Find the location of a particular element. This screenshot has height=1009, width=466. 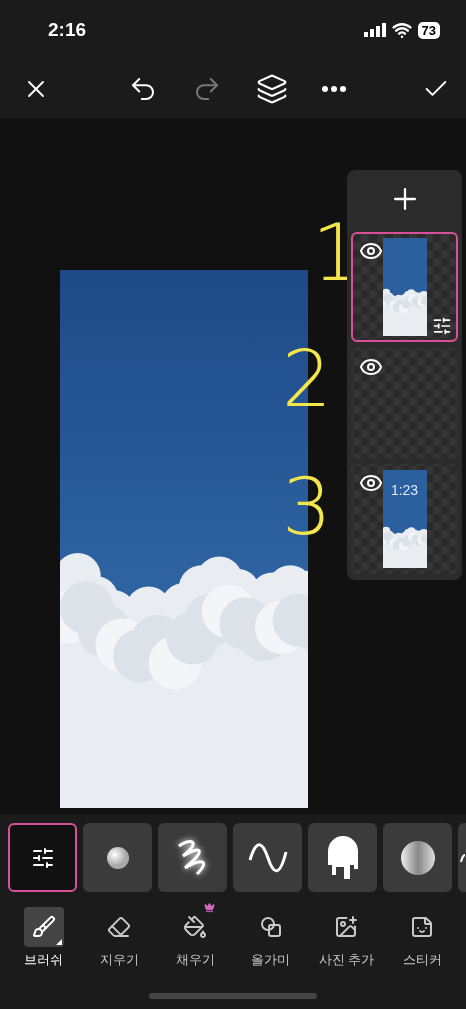

status-time: 2:16 is located at coordinates (67, 30).